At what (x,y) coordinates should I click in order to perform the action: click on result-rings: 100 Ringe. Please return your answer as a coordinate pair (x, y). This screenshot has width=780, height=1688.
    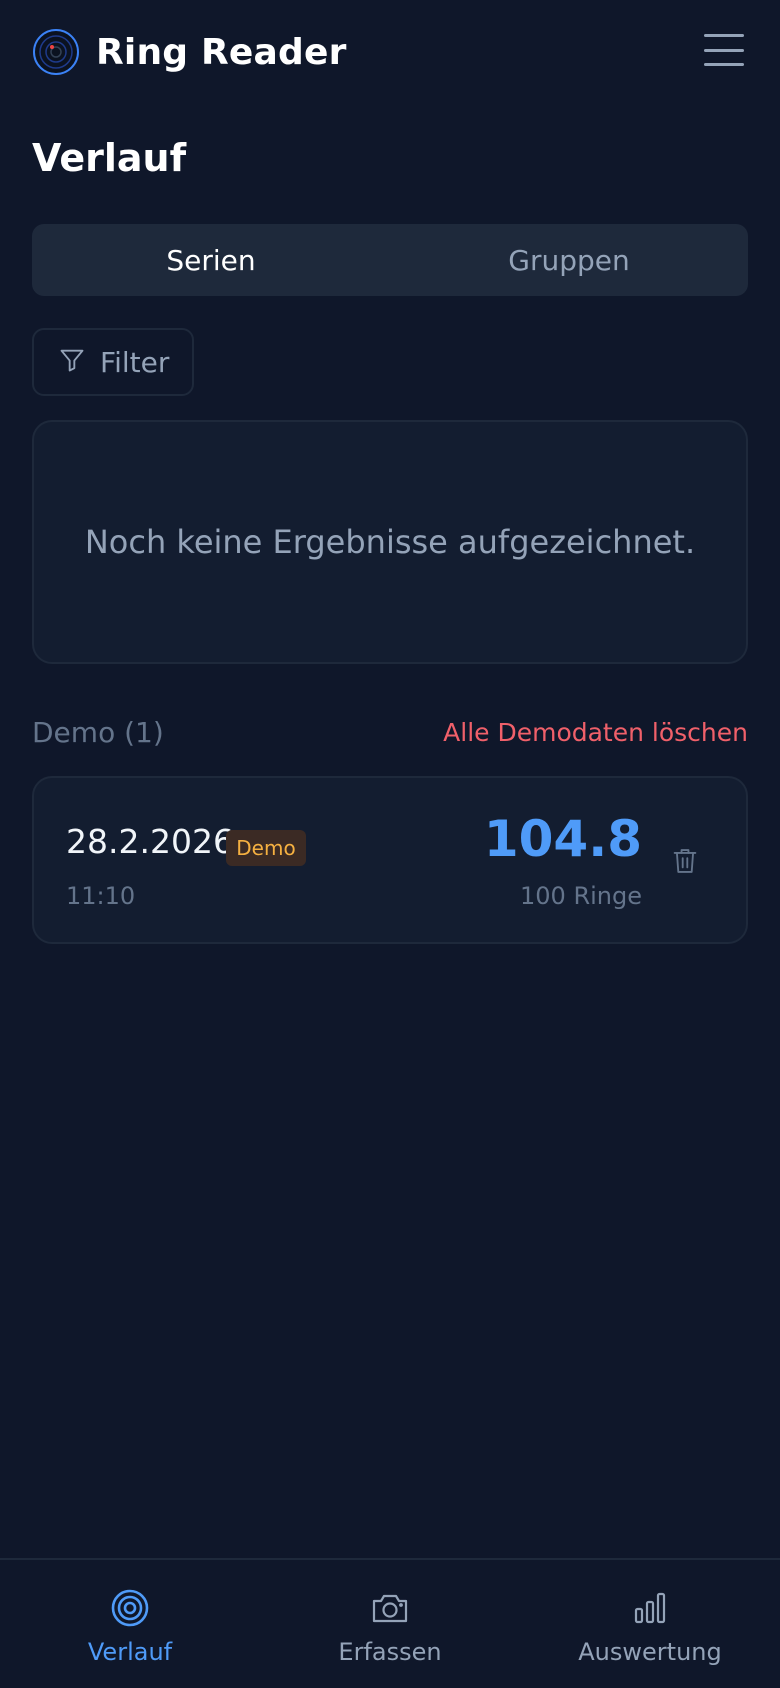
    Looking at the image, I should click on (581, 896).